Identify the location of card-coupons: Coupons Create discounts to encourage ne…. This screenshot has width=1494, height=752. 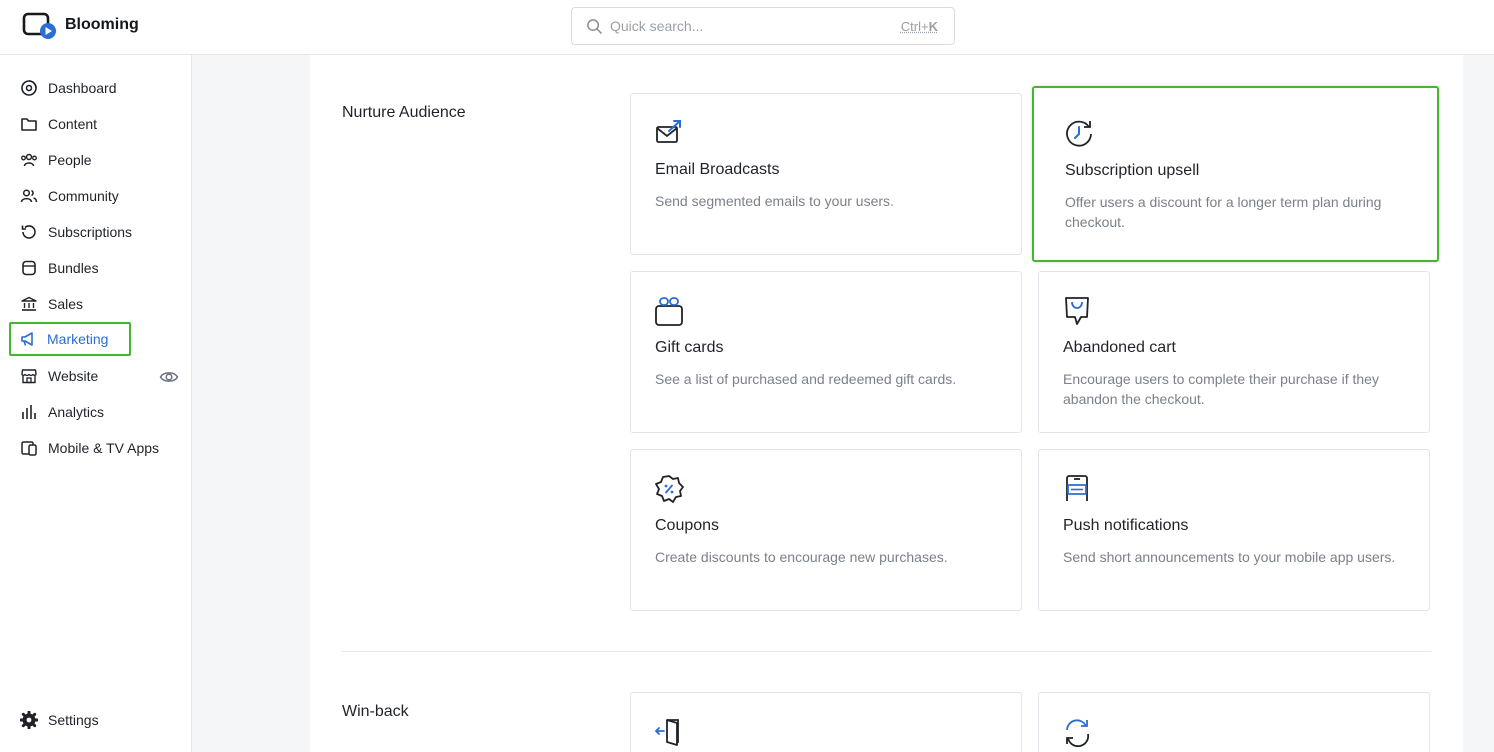
(826, 530).